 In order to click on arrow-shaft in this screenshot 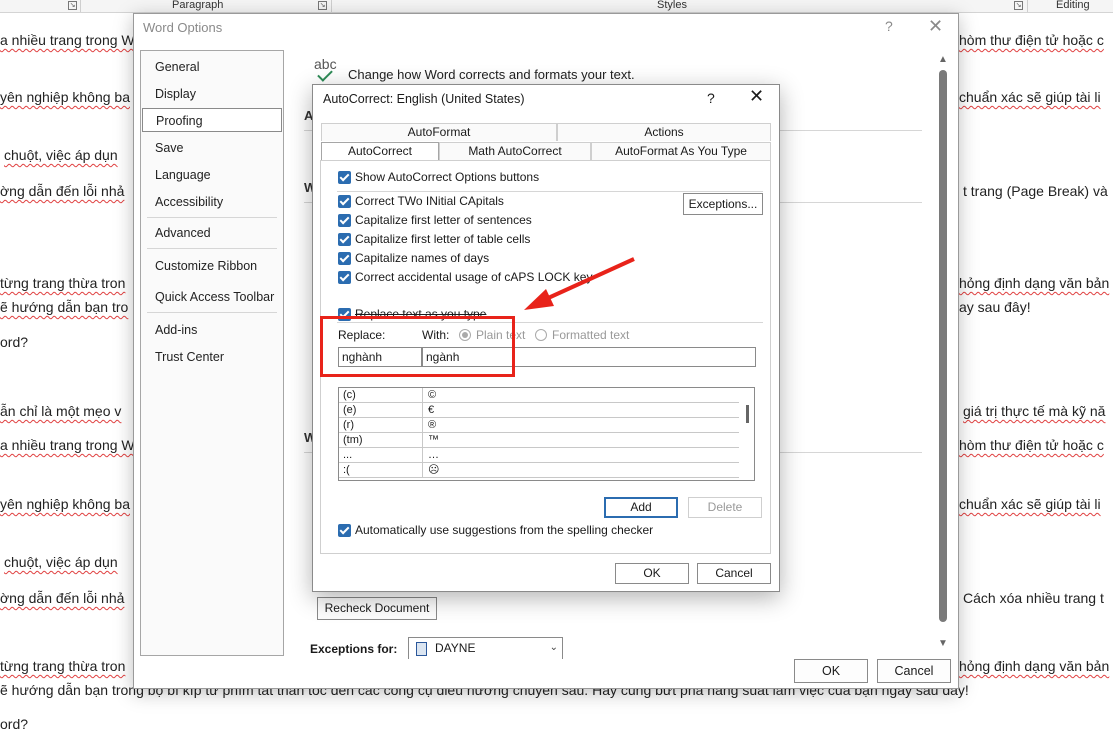, I will do `click(590, 279)`.